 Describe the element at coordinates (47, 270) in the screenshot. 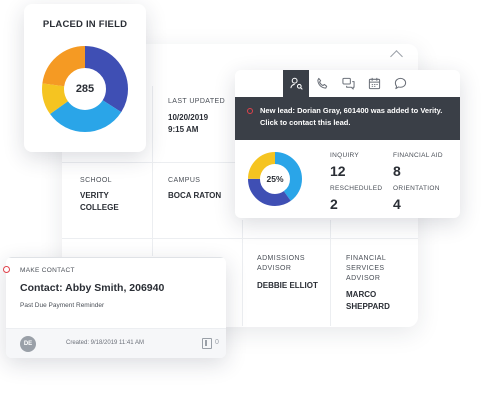

I see `make-contact-label: MAKE CONTACT` at that location.